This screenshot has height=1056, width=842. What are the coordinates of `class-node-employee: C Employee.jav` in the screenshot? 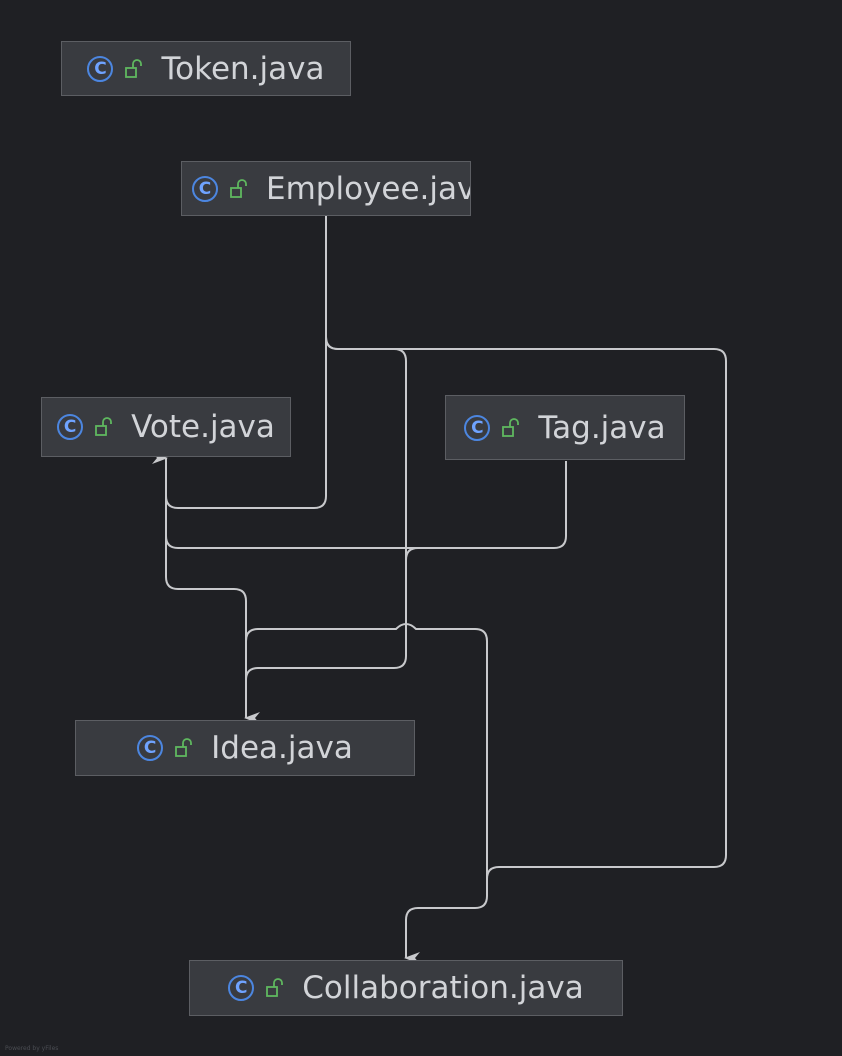 It's located at (326, 188).